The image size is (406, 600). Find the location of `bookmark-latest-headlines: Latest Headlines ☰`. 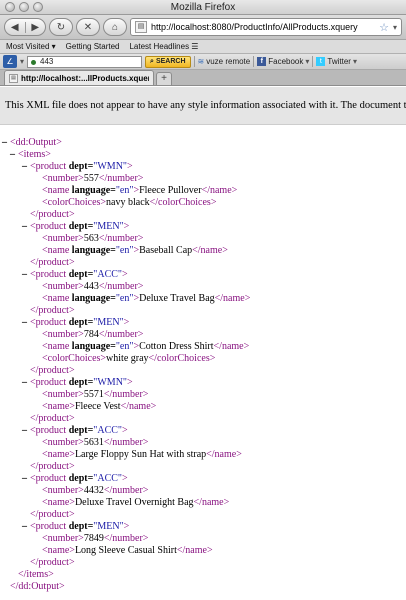

bookmark-latest-headlines: Latest Headlines ☰ is located at coordinates (163, 46).